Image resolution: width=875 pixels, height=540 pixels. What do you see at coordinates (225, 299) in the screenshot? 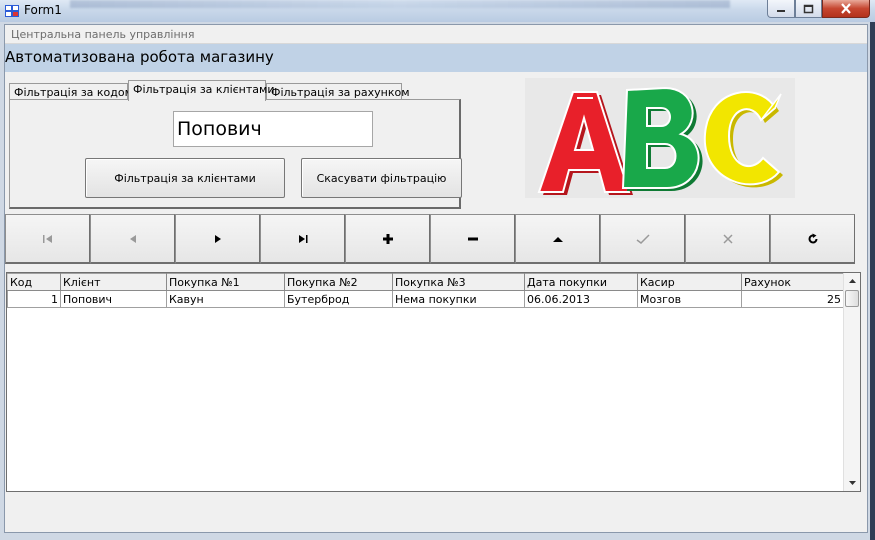
I see `cell-purchase-1: Кавун` at bounding box center [225, 299].